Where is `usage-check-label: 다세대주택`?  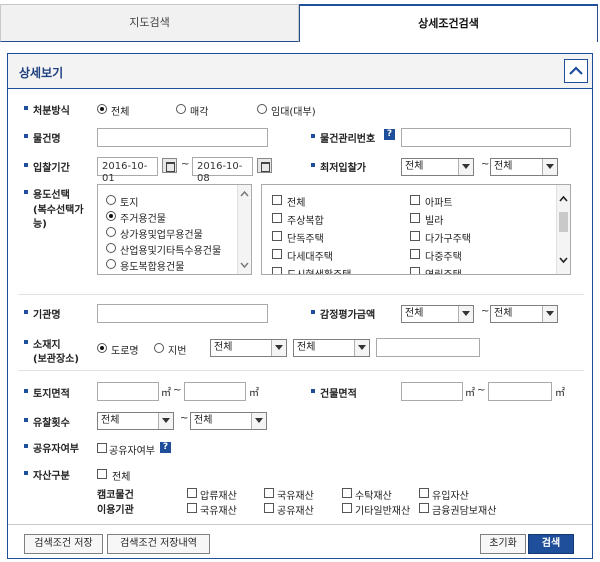 usage-check-label: 다세대주택 is located at coordinates (310, 257).